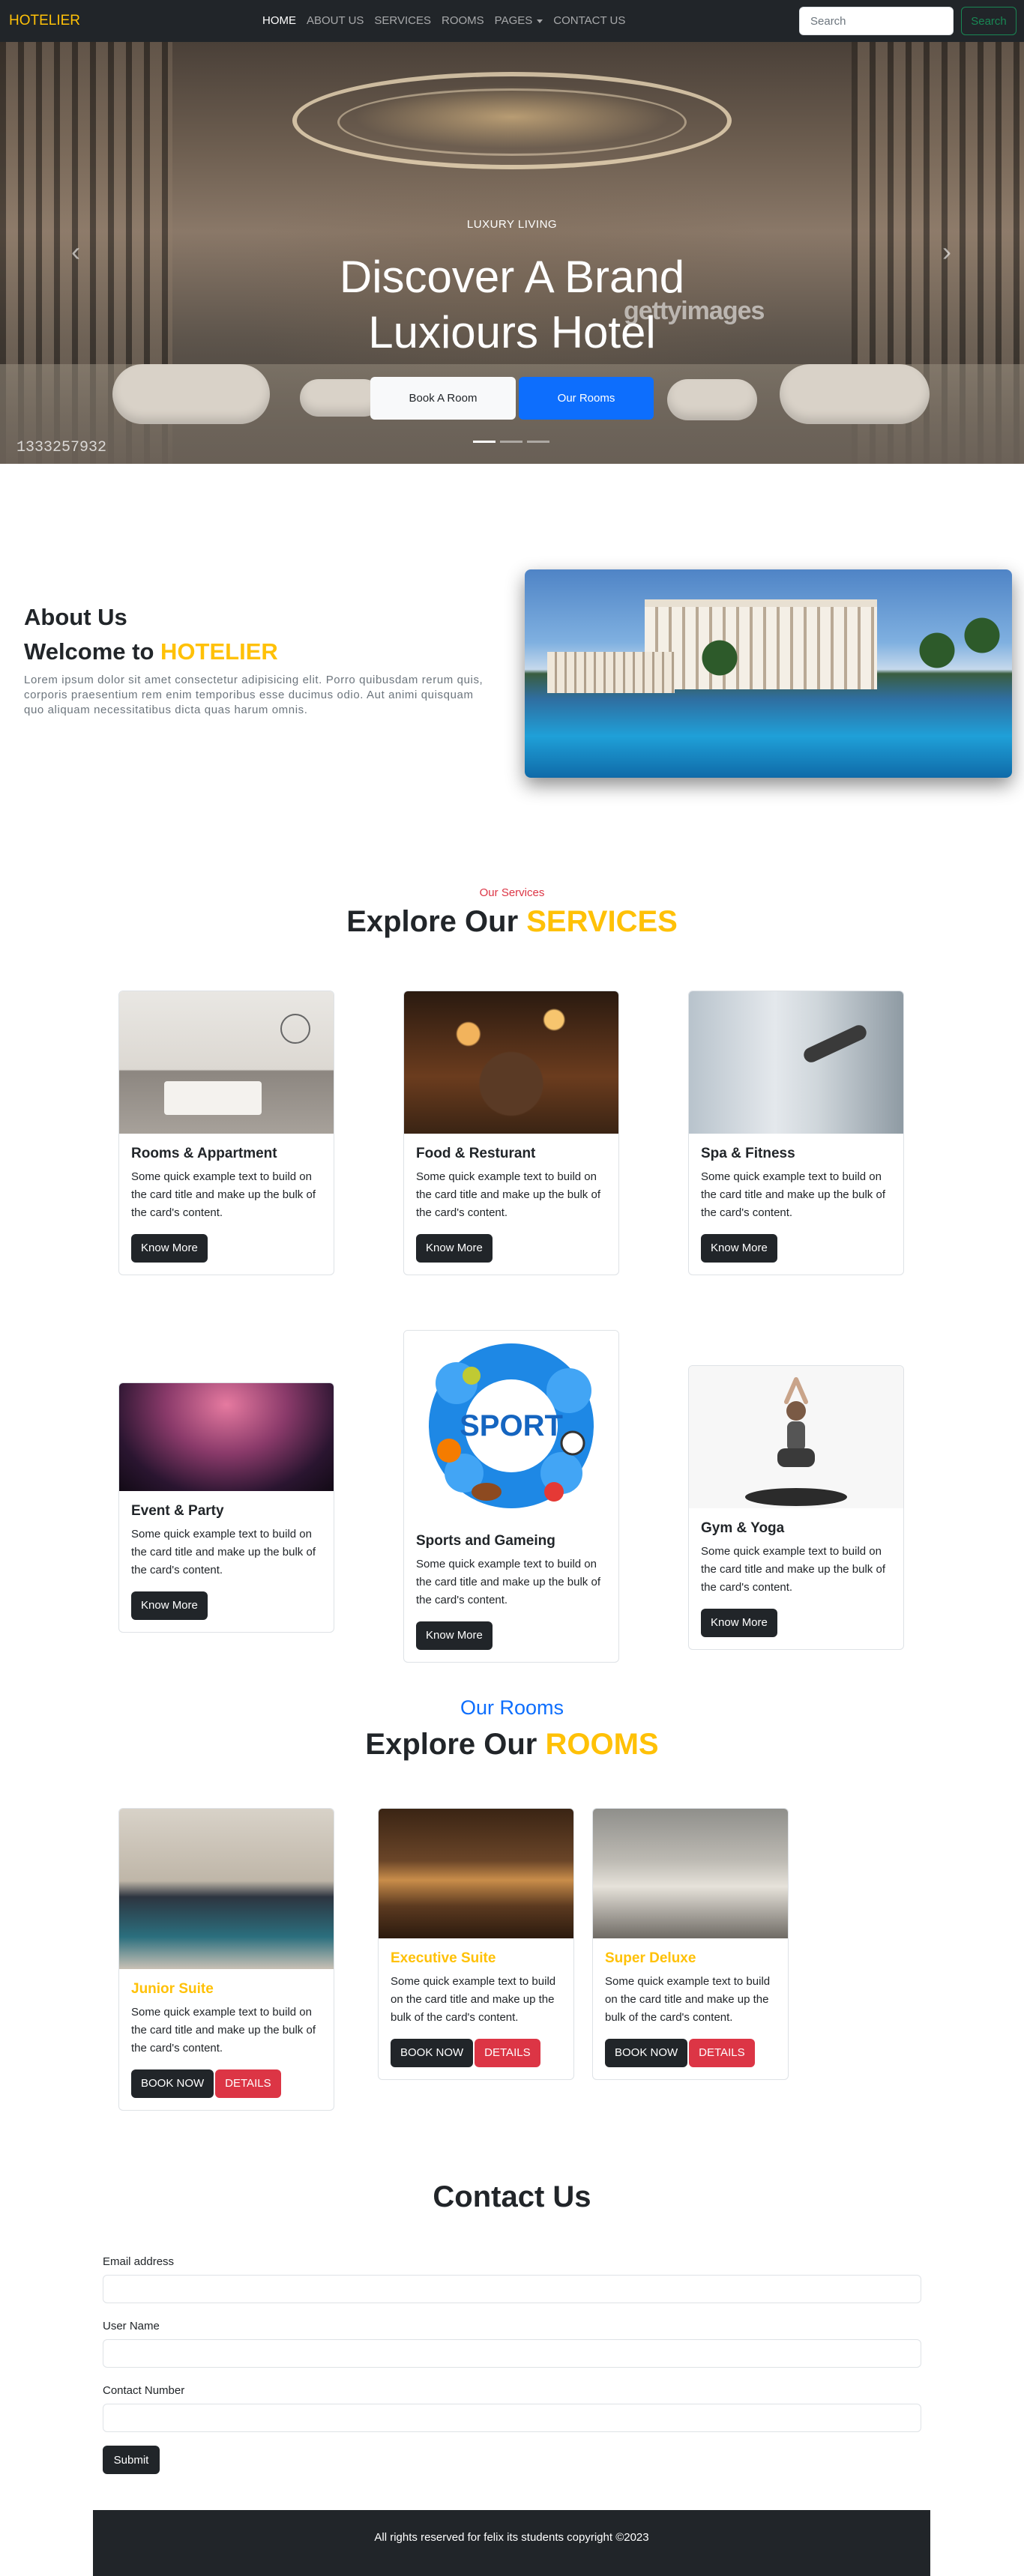  What do you see at coordinates (75, 617) in the screenshot?
I see `about-heading: About Us` at bounding box center [75, 617].